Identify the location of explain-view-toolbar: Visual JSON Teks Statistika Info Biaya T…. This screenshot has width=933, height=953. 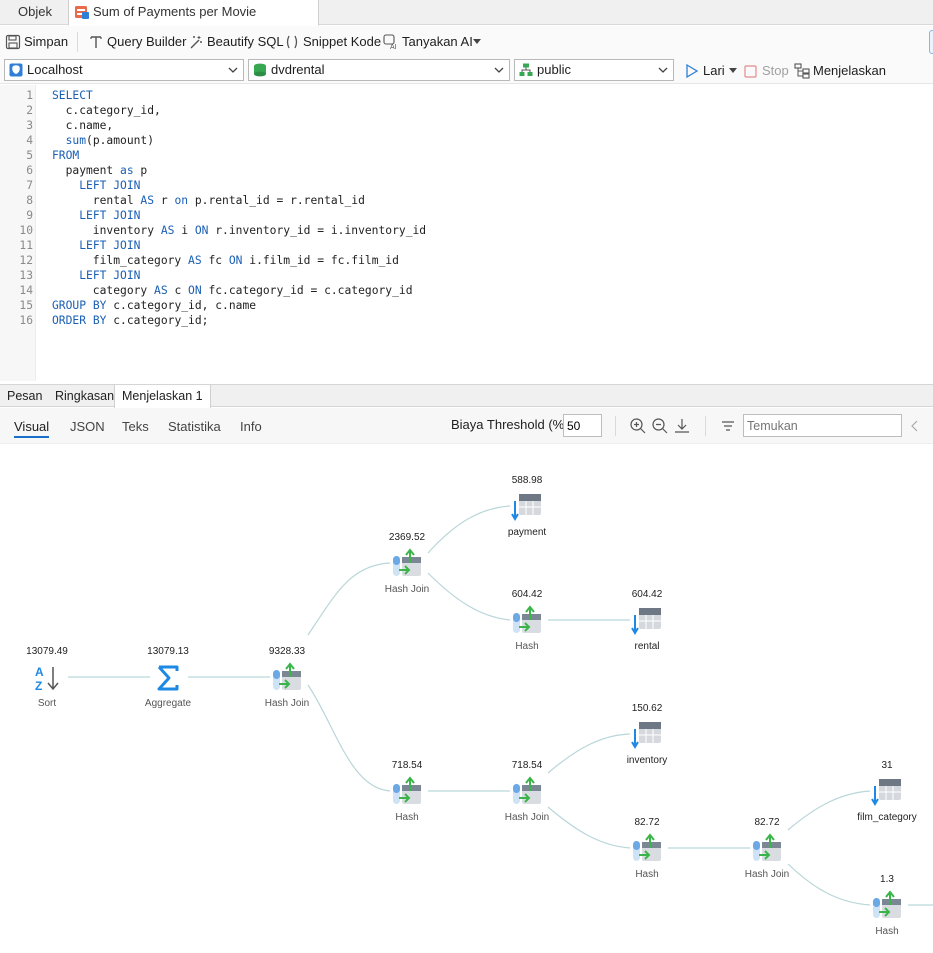
(466, 426).